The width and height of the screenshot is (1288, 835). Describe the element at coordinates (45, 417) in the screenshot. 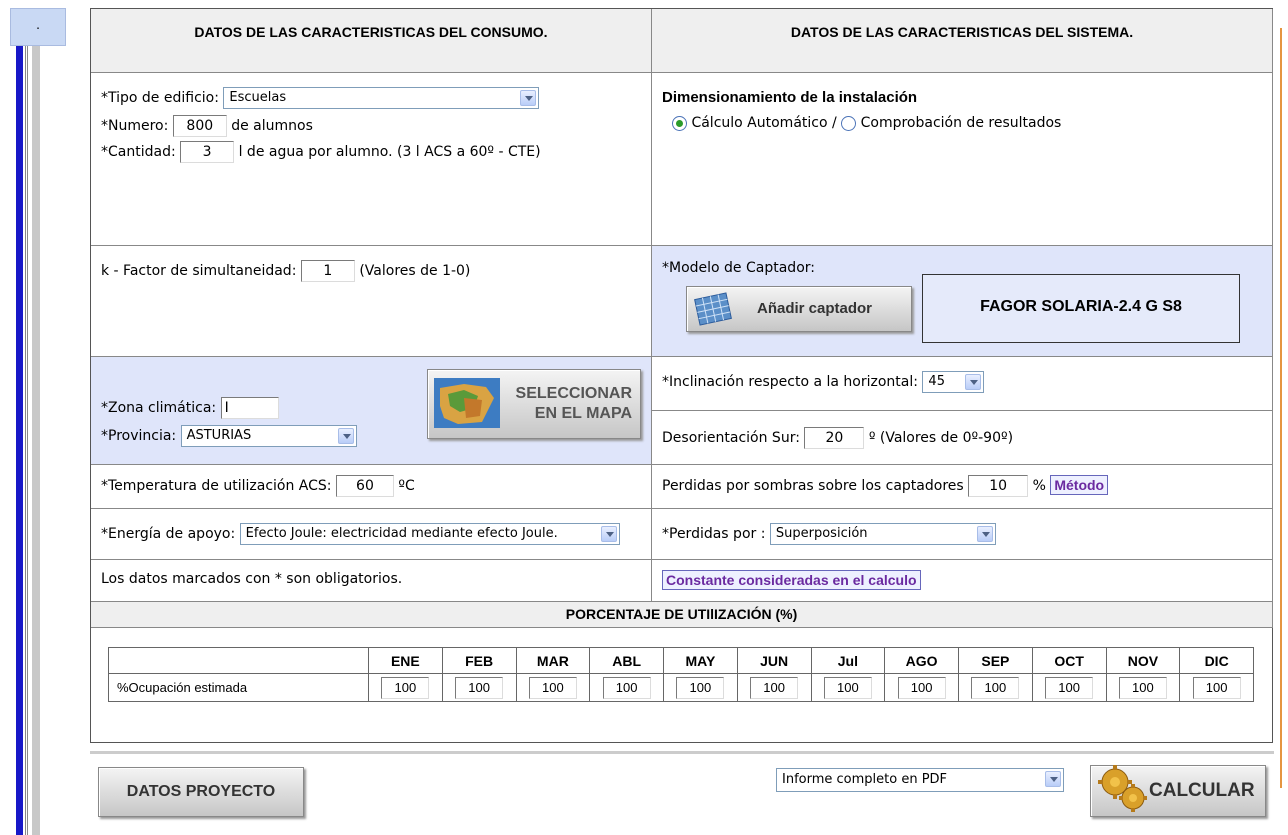

I see `left-frame: .` at that location.